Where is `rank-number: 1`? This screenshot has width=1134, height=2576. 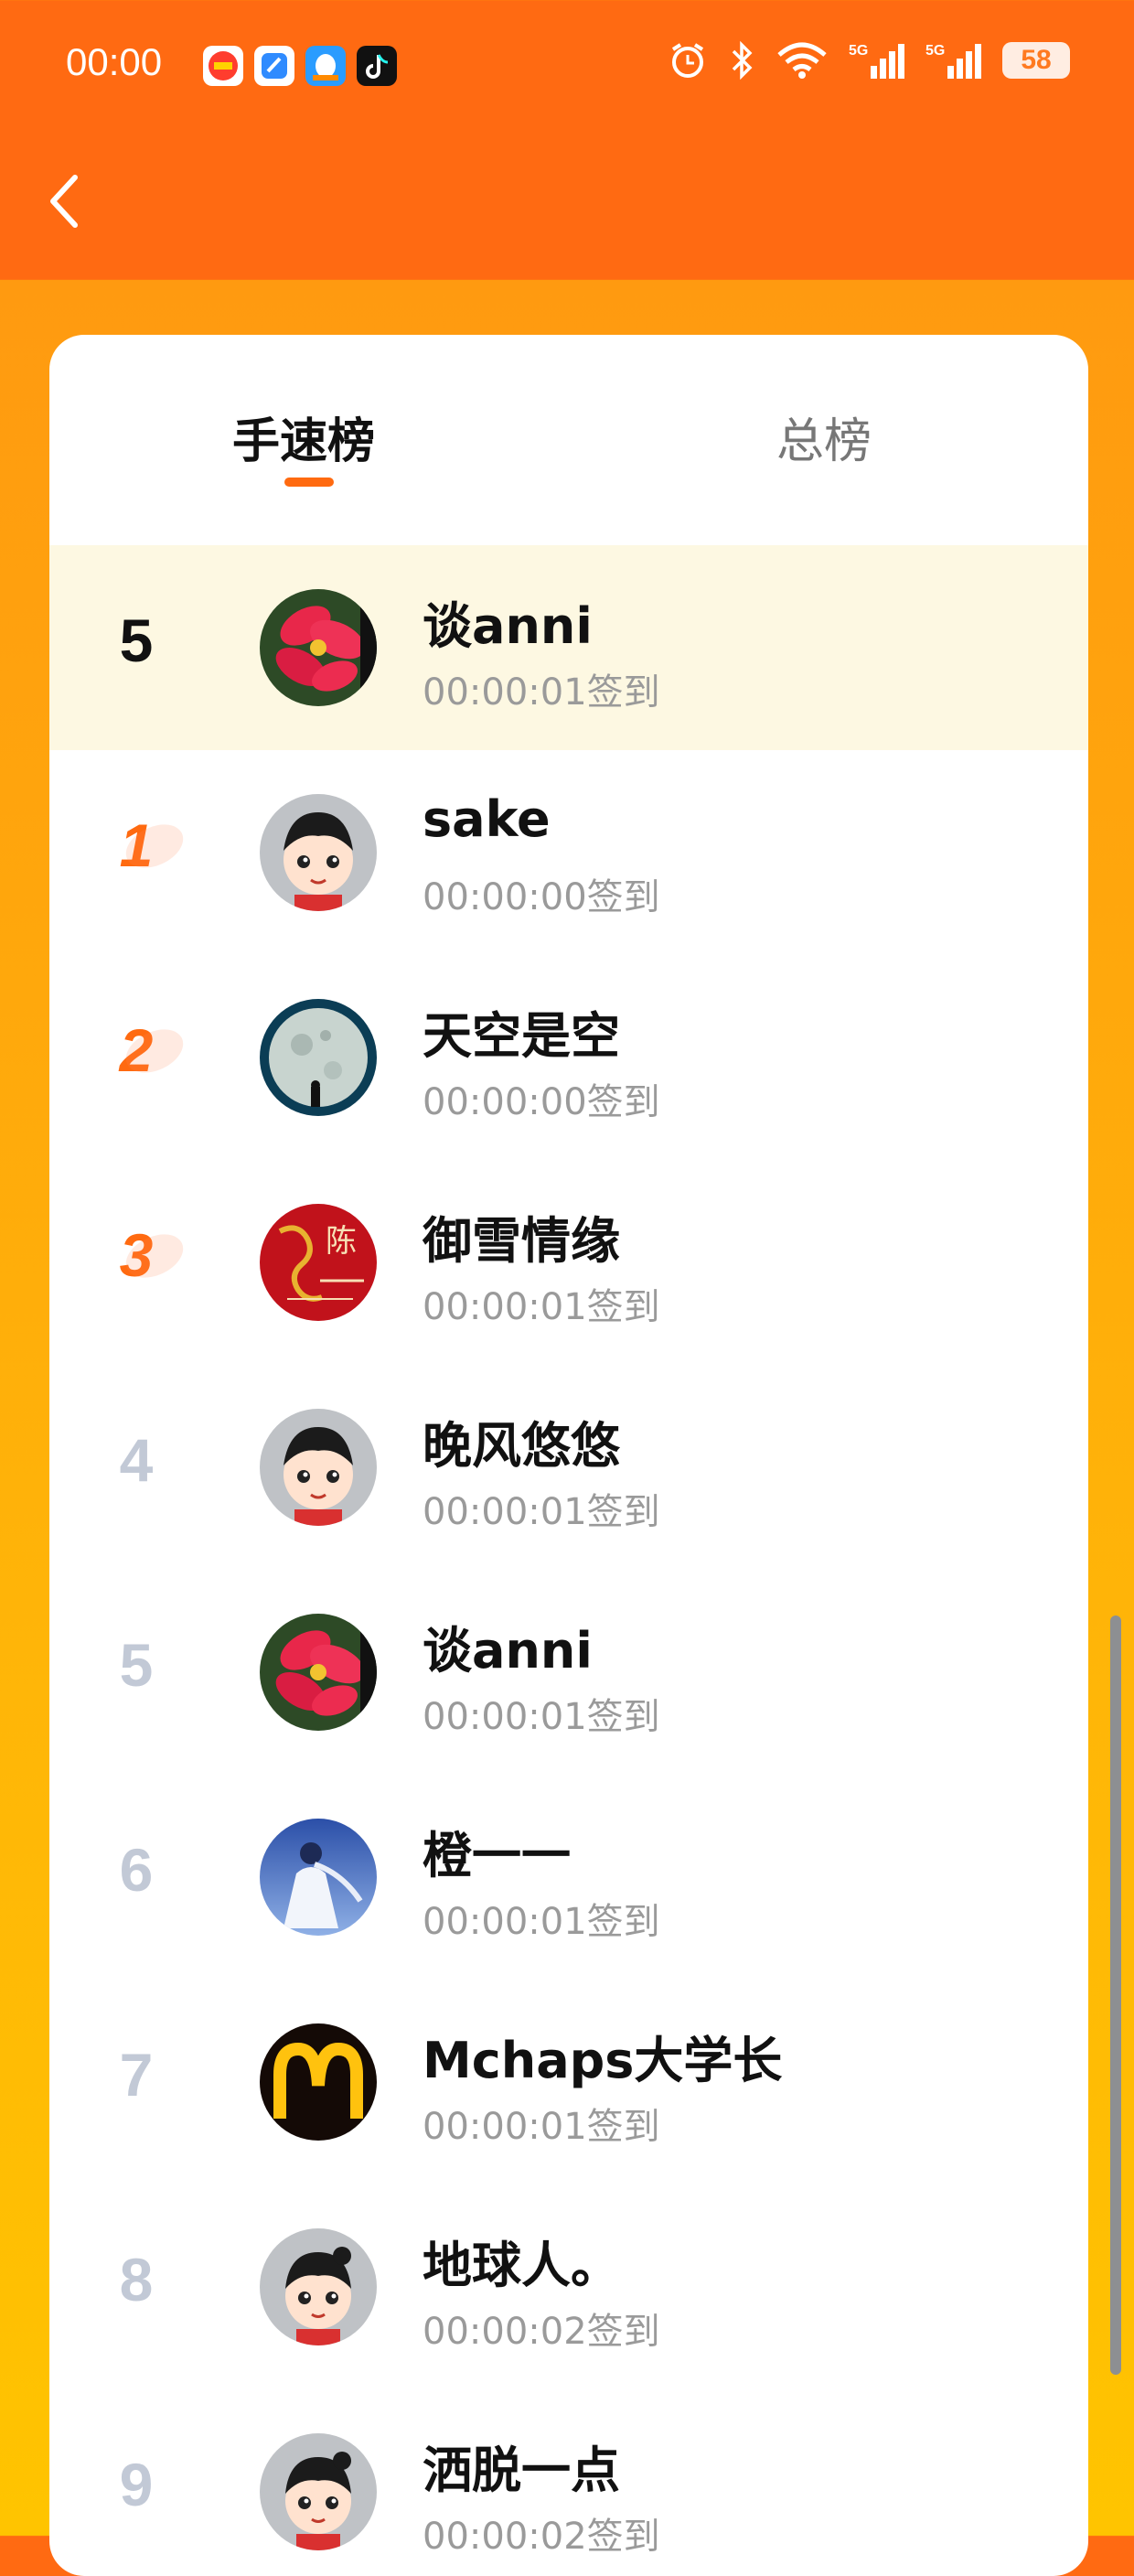
rank-number: 1 is located at coordinates (136, 845).